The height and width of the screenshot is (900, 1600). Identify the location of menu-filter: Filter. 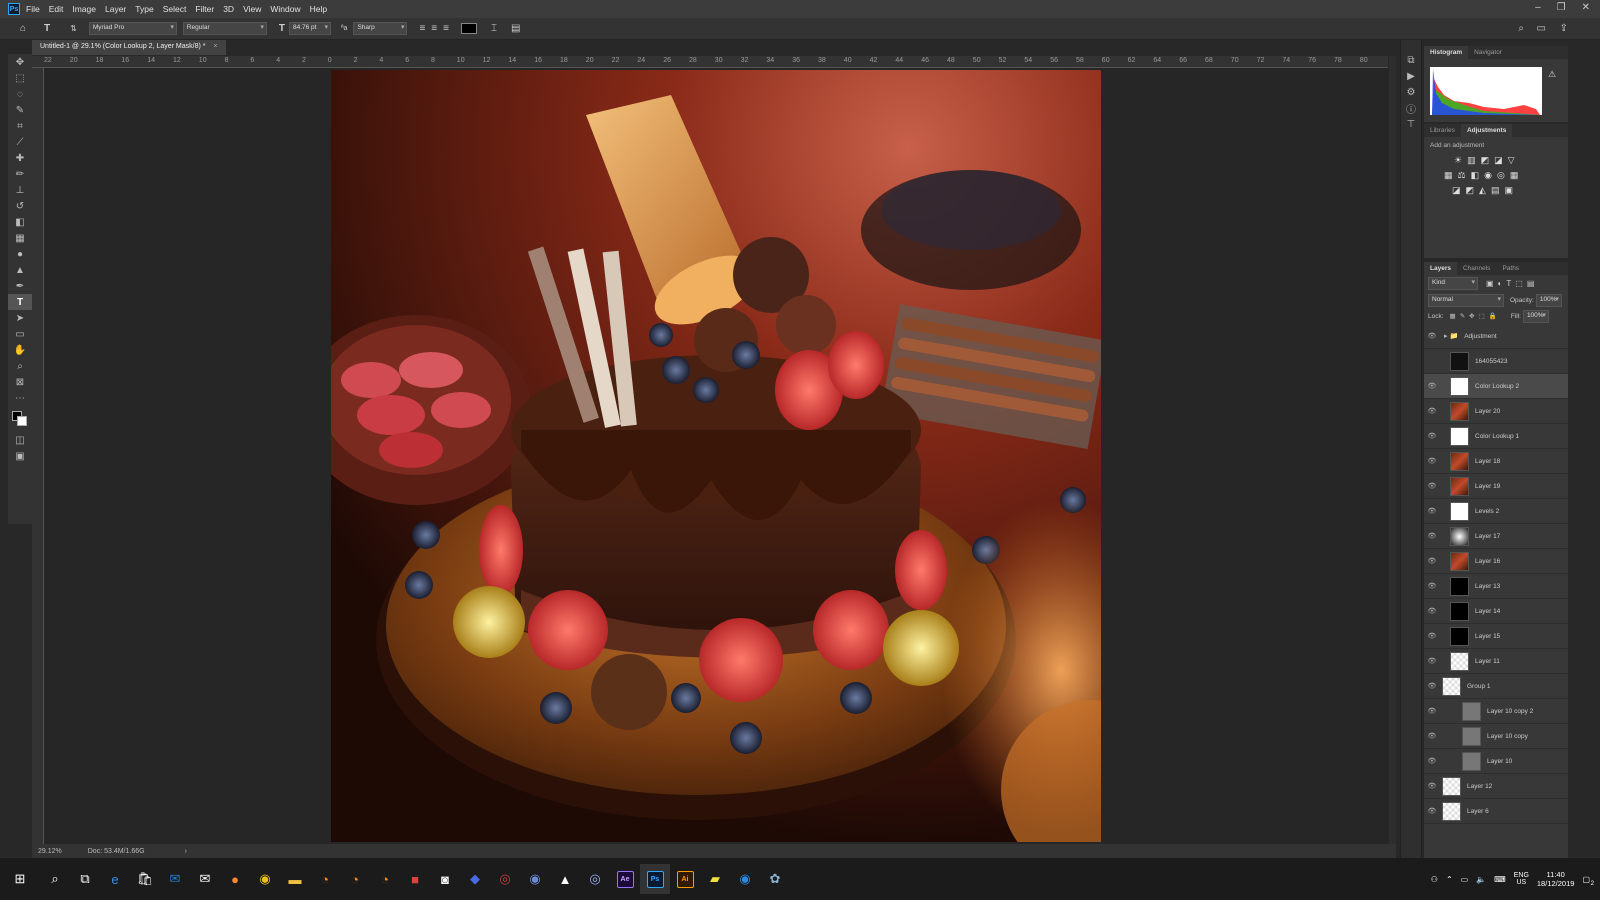
(204, 9).